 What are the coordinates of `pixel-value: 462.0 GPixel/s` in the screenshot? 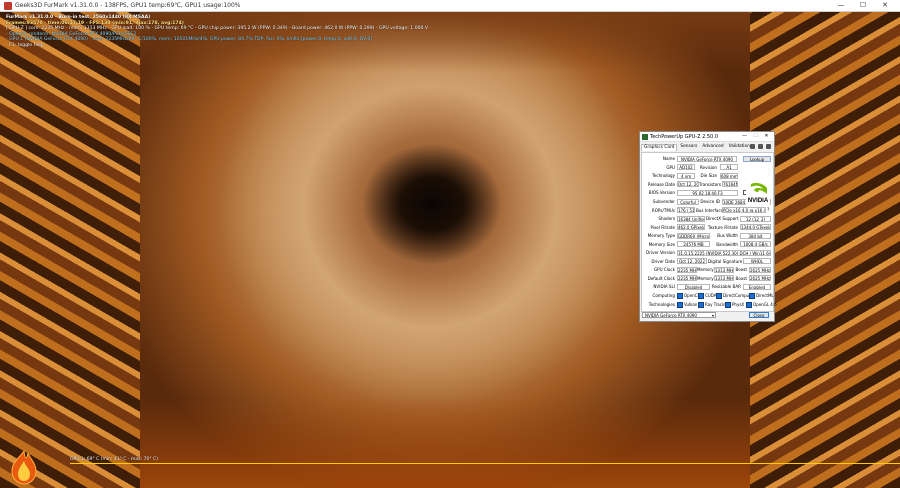 It's located at (691, 227).